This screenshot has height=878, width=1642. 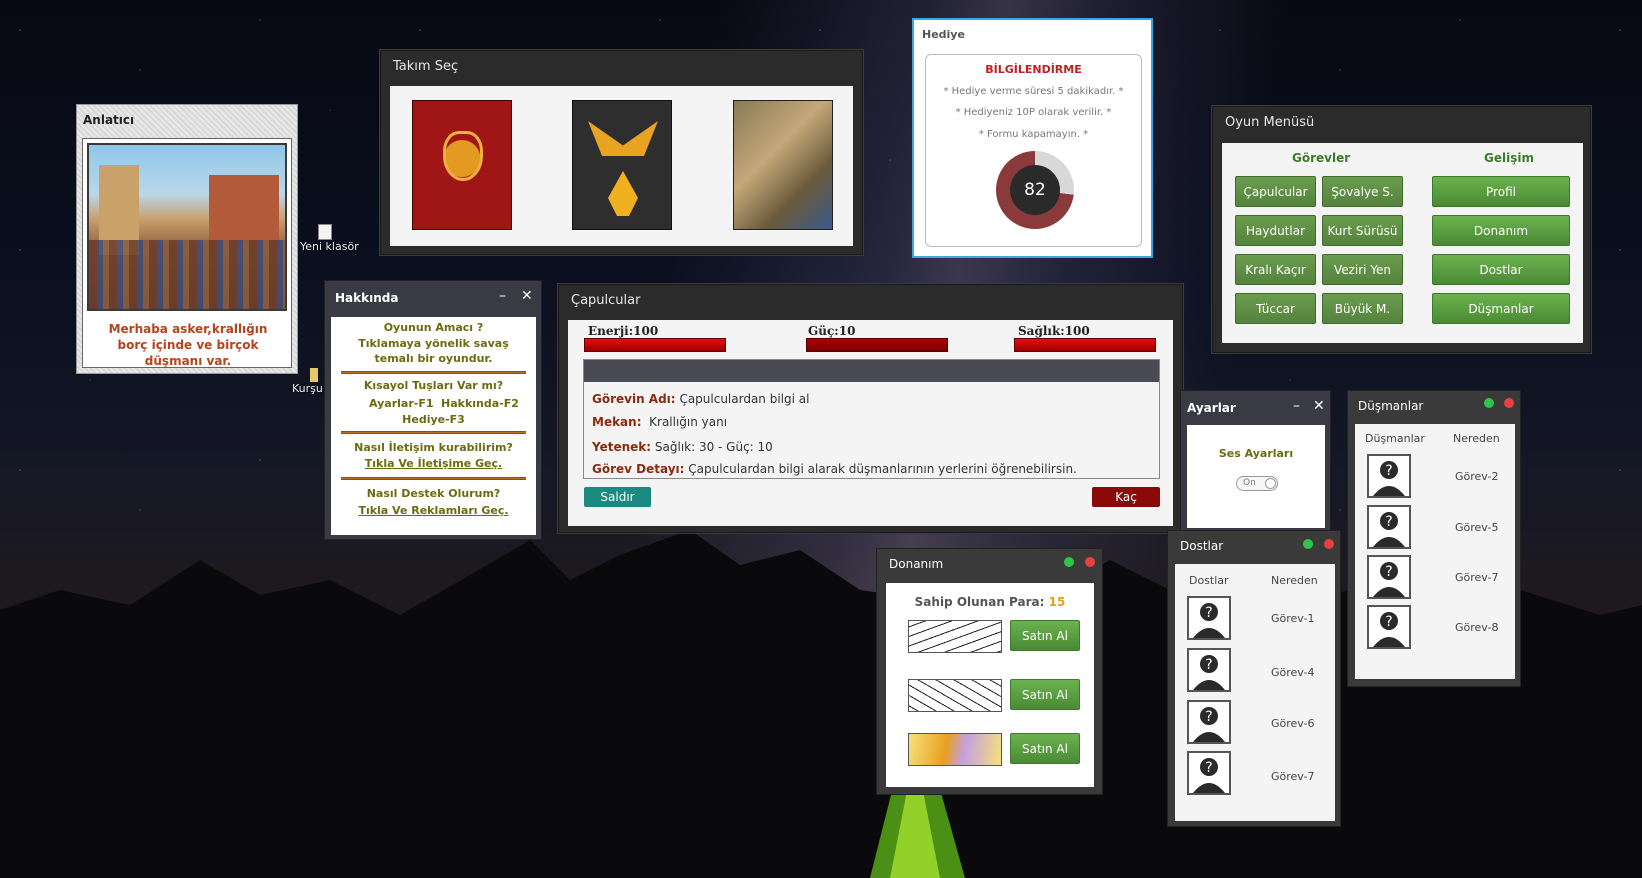 I want to click on oyun-menusu-title: Oyun Menüsü, so click(x=1270, y=122).